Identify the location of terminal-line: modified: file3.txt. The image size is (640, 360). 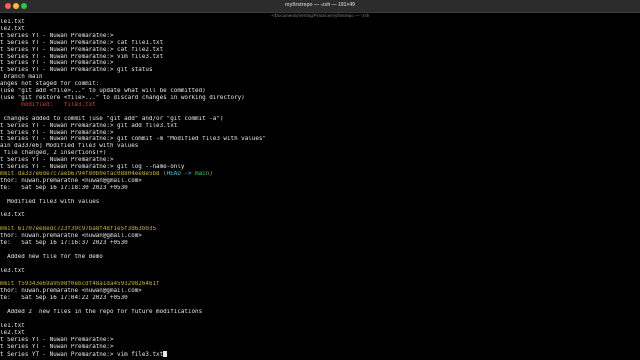
(320, 105).